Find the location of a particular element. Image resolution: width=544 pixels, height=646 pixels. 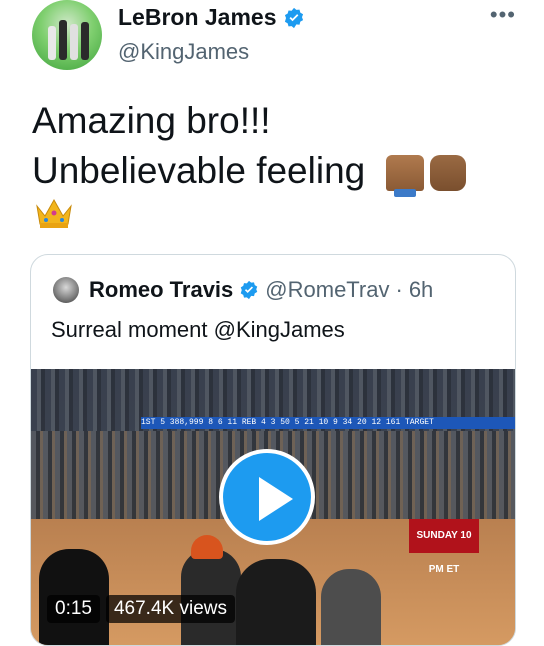

video-info-badges: 0:15 467.4K views is located at coordinates (141, 609).